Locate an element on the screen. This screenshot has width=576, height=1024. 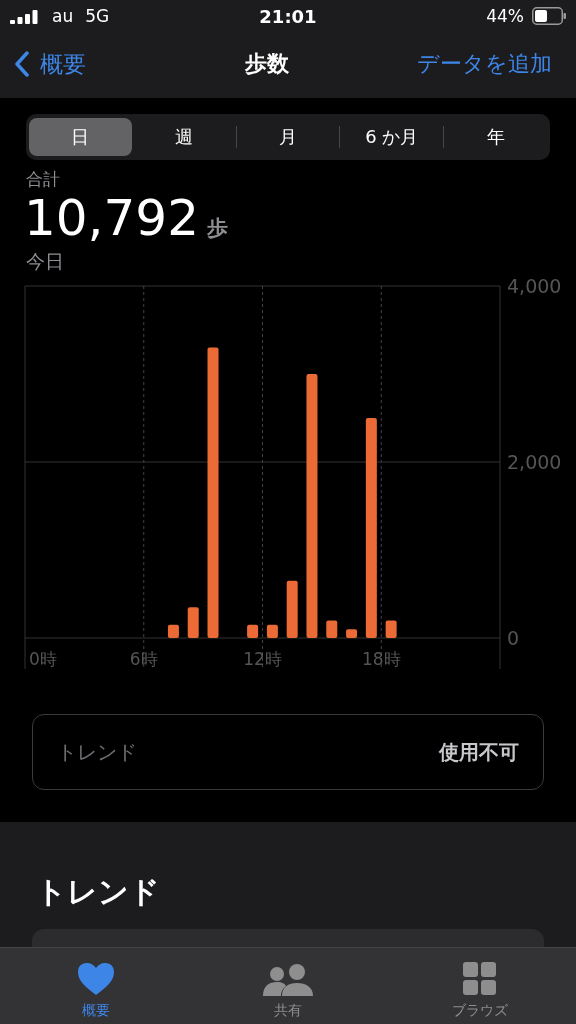
grid-icon is located at coordinates (480, 979).